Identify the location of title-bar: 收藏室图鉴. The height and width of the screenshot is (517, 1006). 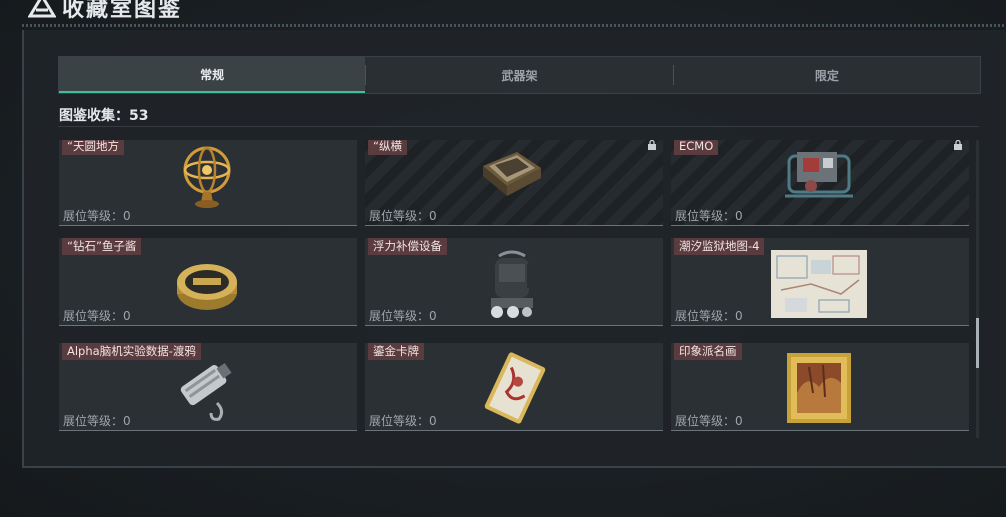
(503, 11).